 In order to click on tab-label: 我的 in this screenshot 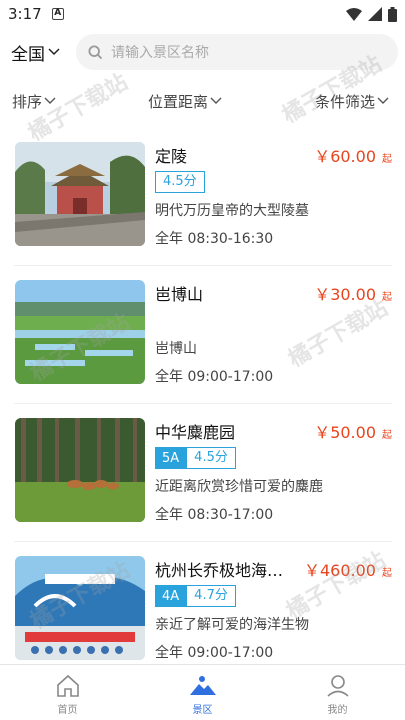, I will do `click(337, 710)`.